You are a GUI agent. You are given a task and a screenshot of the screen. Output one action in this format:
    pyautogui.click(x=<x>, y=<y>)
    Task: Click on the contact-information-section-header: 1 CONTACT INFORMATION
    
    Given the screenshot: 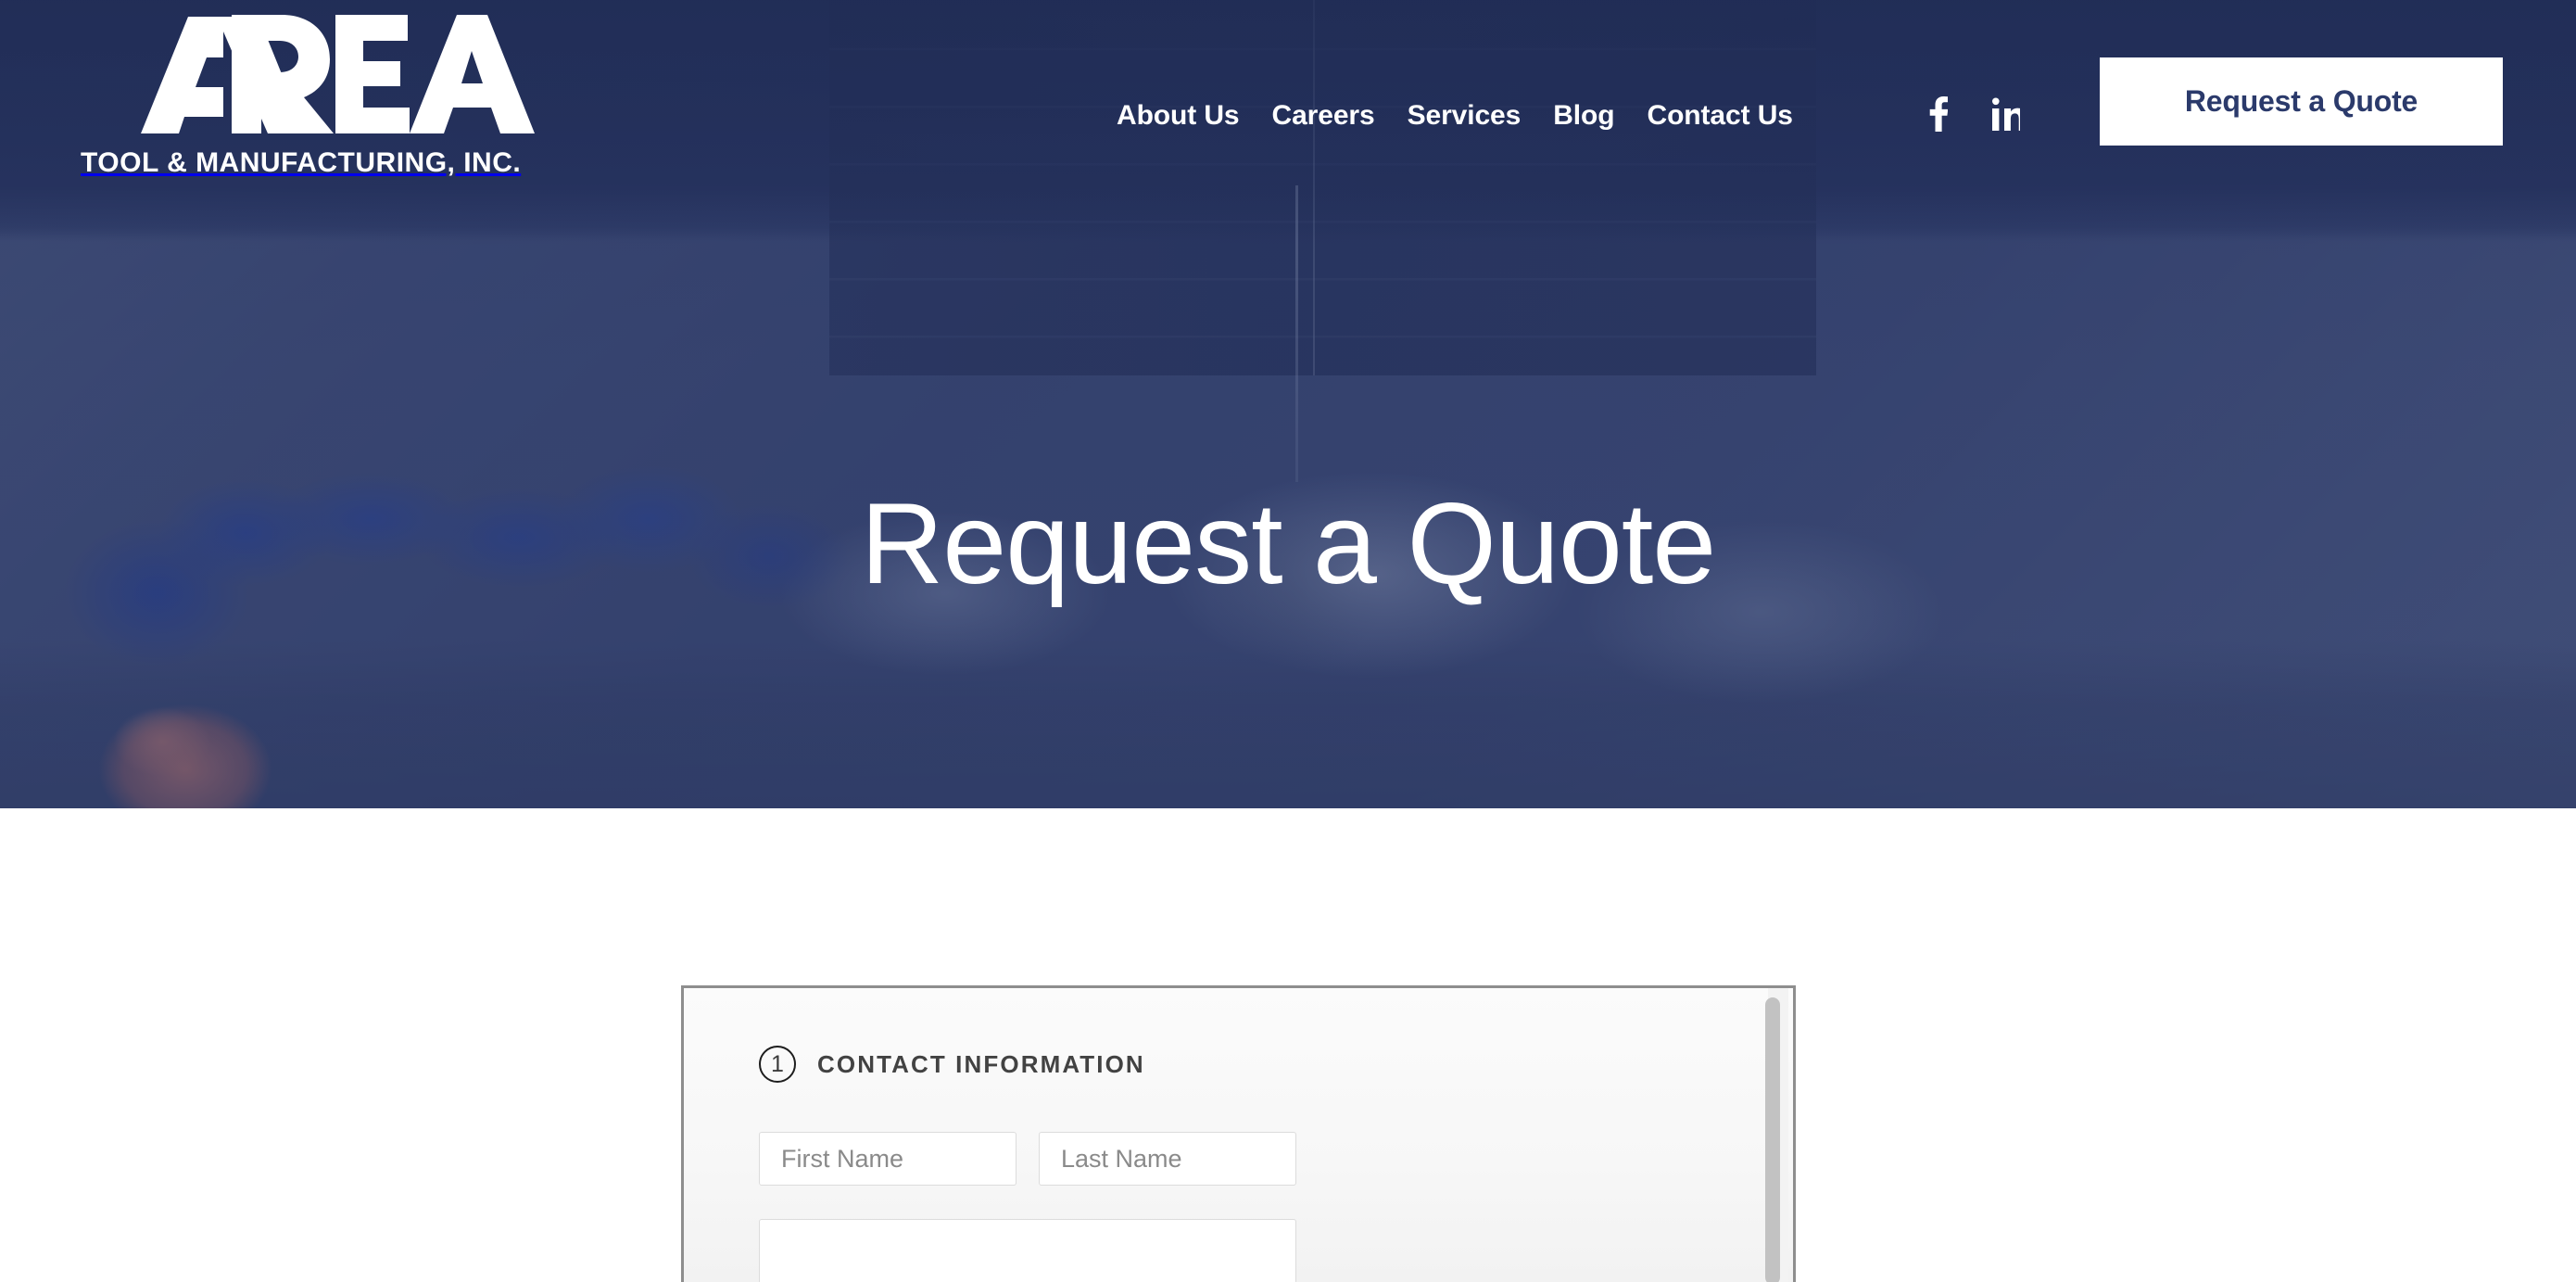 What is the action you would take?
    pyautogui.click(x=952, y=1064)
    